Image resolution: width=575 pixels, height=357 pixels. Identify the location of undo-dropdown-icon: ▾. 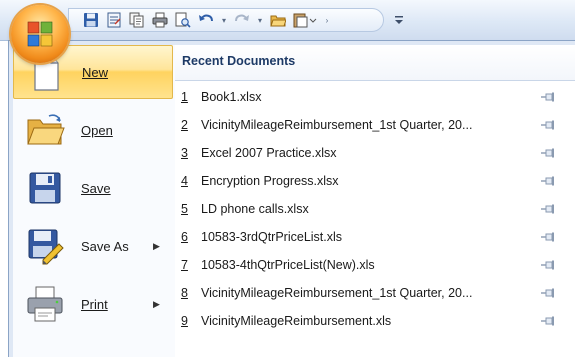
(224, 20).